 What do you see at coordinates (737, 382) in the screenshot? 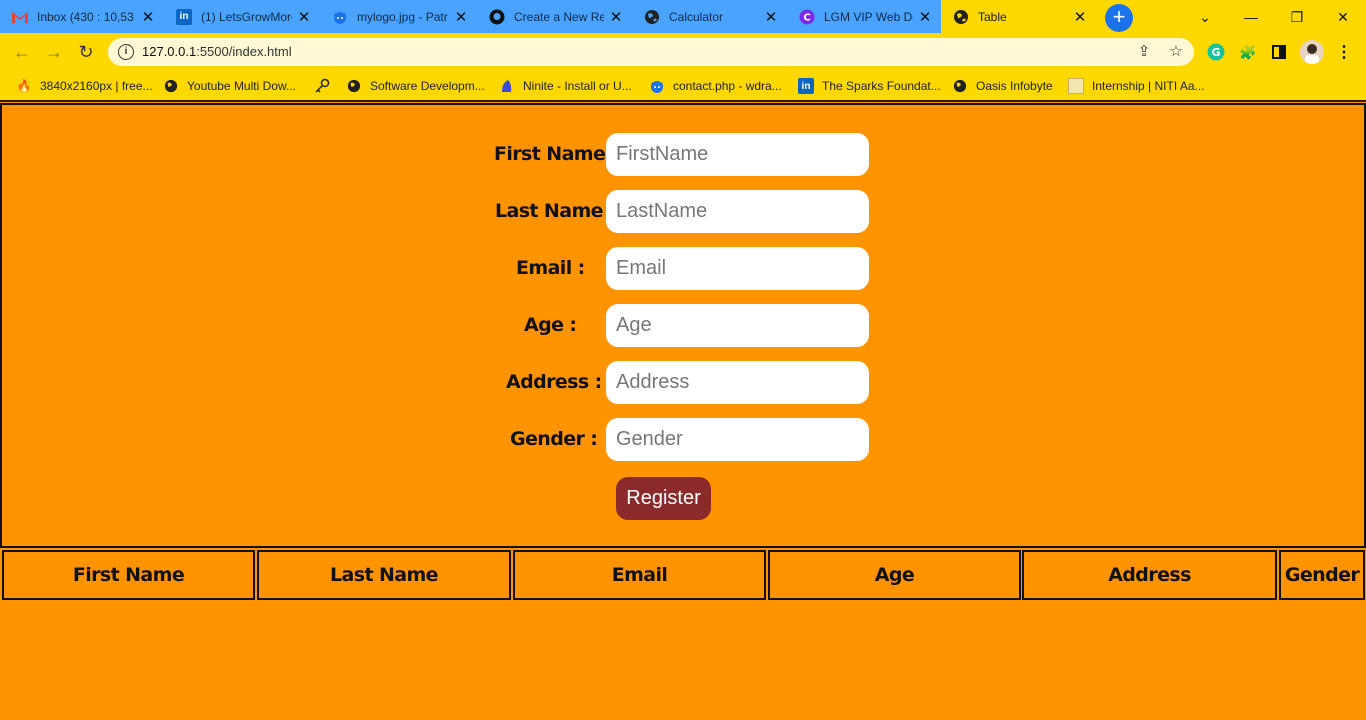
I see `address-input` at bounding box center [737, 382].